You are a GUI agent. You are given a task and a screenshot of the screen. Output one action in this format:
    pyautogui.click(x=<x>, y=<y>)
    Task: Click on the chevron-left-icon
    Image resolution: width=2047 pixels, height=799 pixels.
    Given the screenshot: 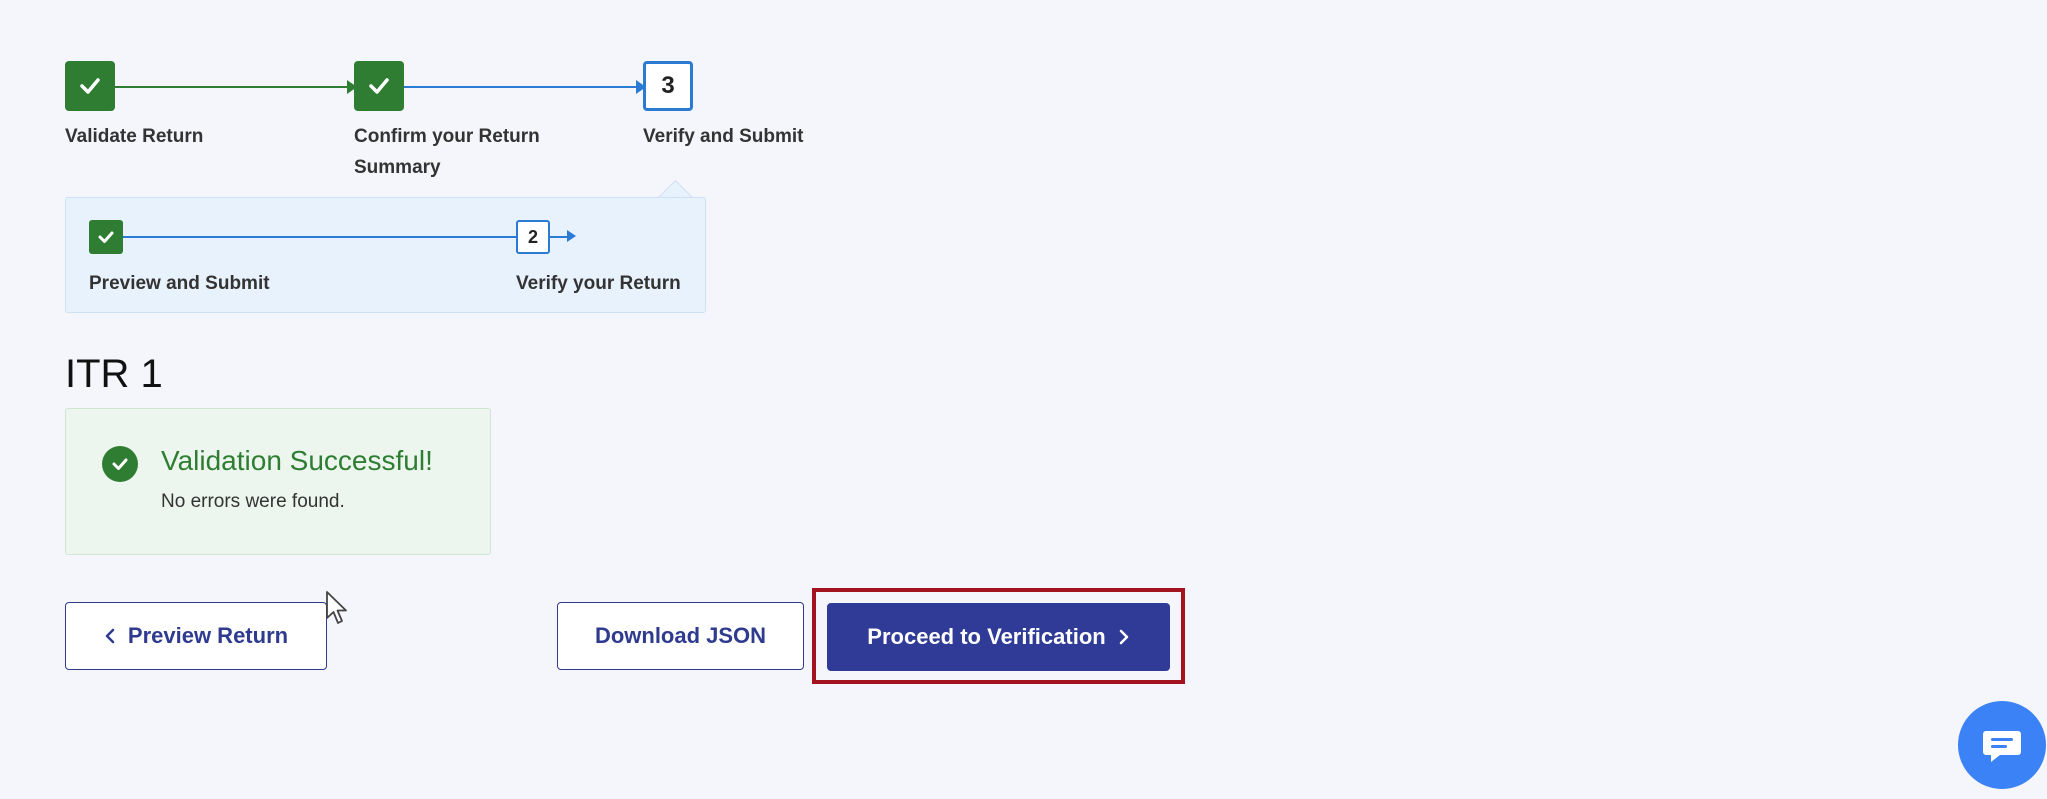 What is the action you would take?
    pyautogui.click(x=110, y=636)
    